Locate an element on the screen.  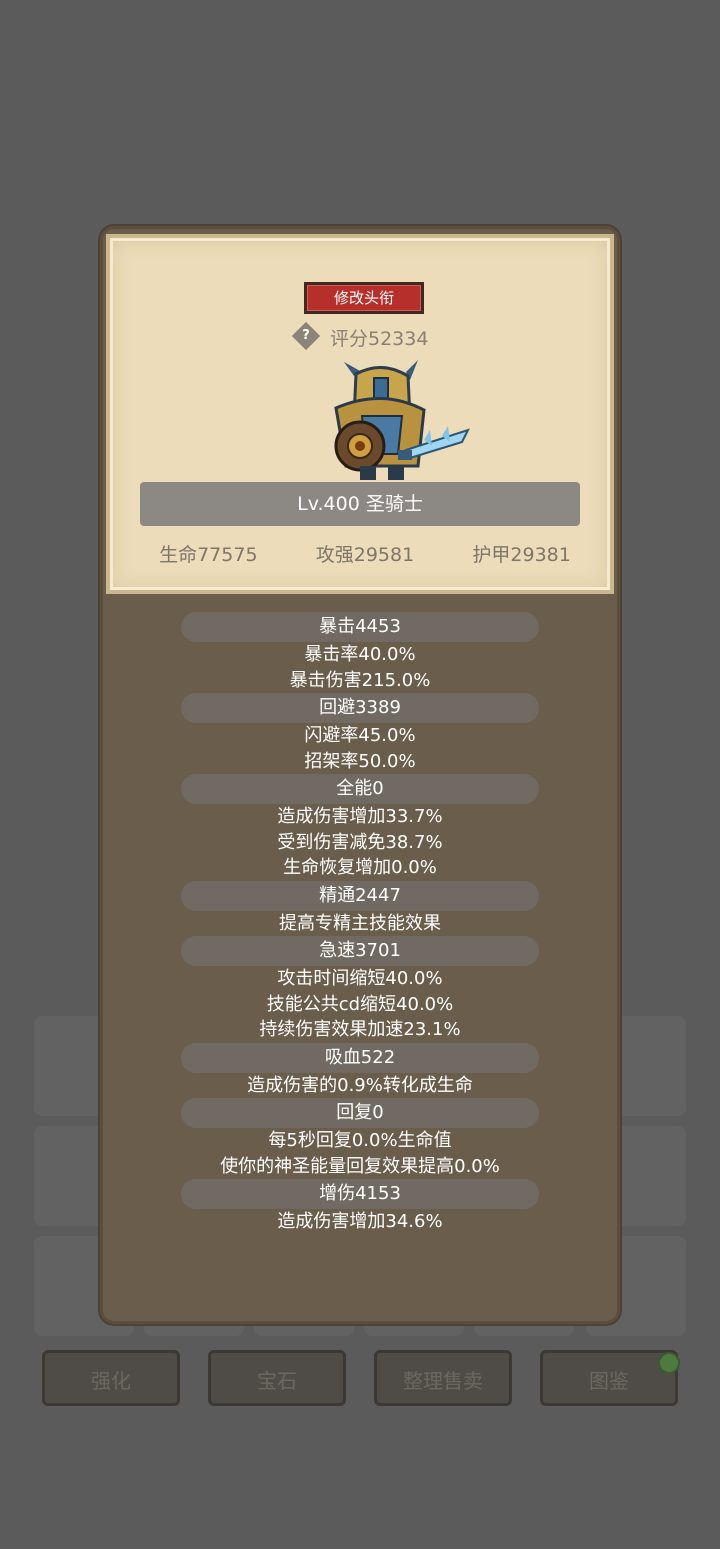
attr-detail: 提高专精主技能效果 is located at coordinates (360, 923).